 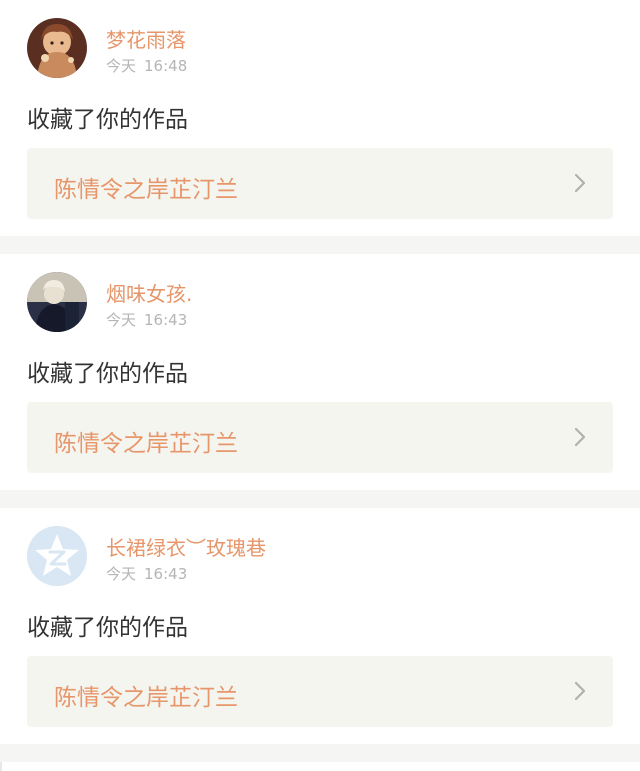 What do you see at coordinates (149, 292) in the screenshot?
I see `username: 烟味女孩.` at bounding box center [149, 292].